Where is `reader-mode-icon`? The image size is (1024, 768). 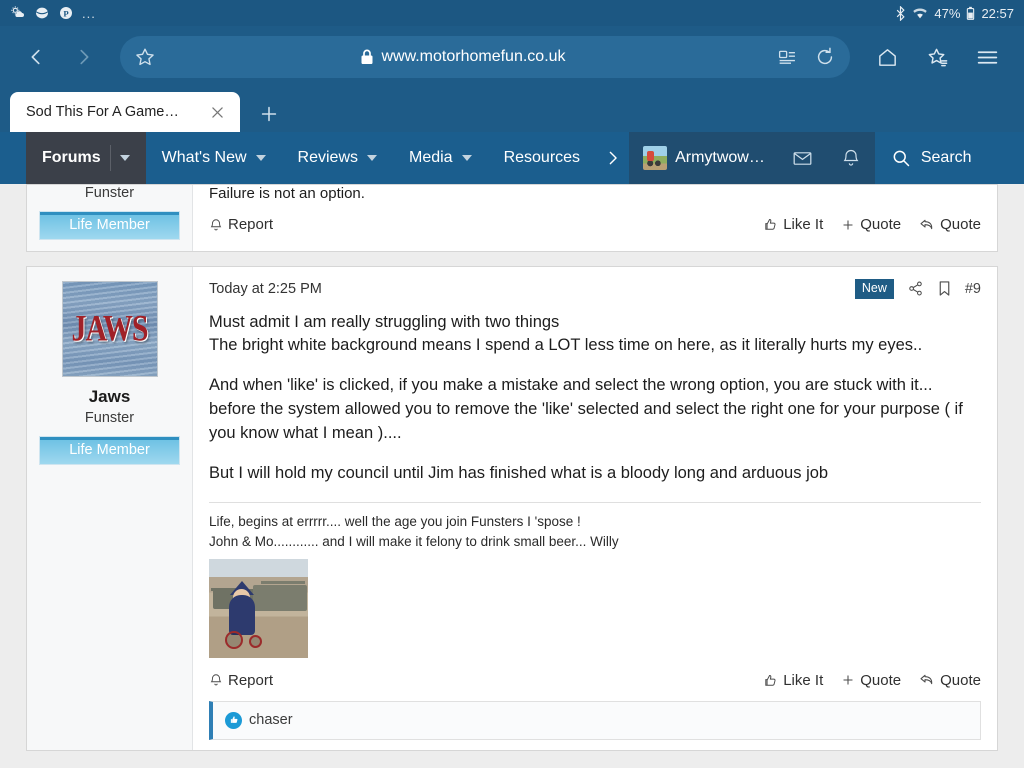 reader-mode-icon is located at coordinates (787, 57).